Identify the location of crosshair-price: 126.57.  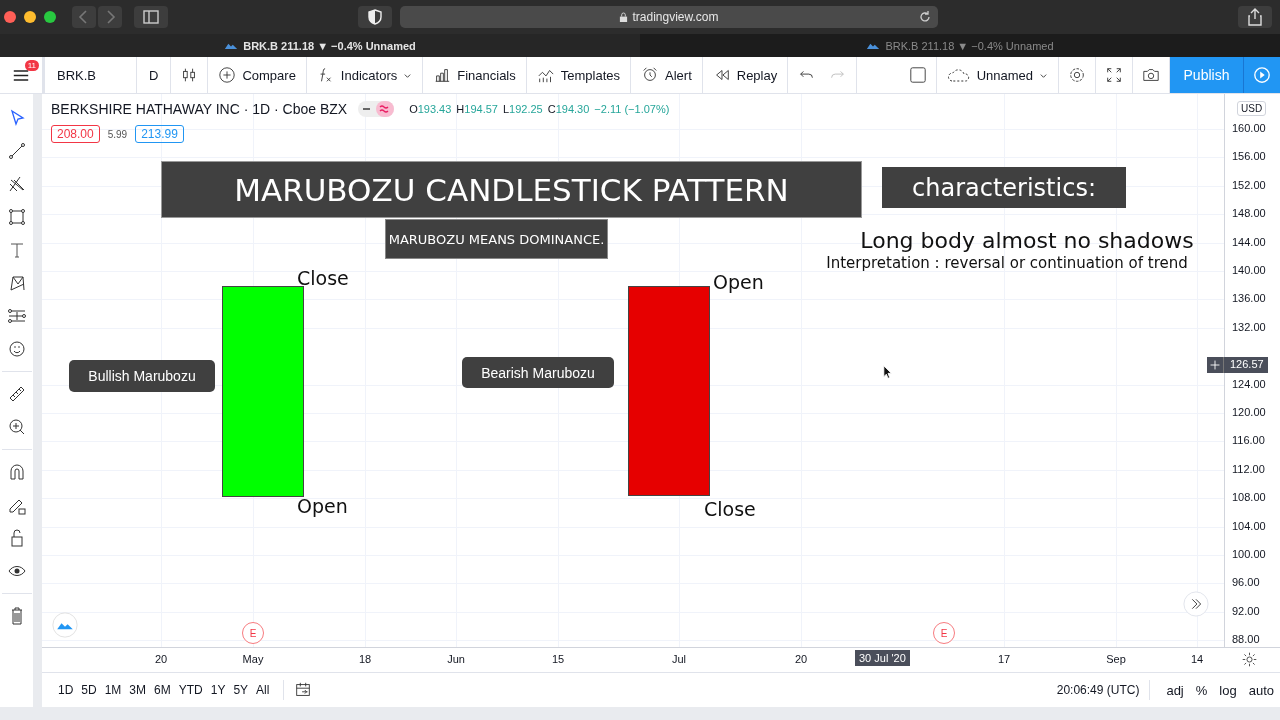
(1245, 365).